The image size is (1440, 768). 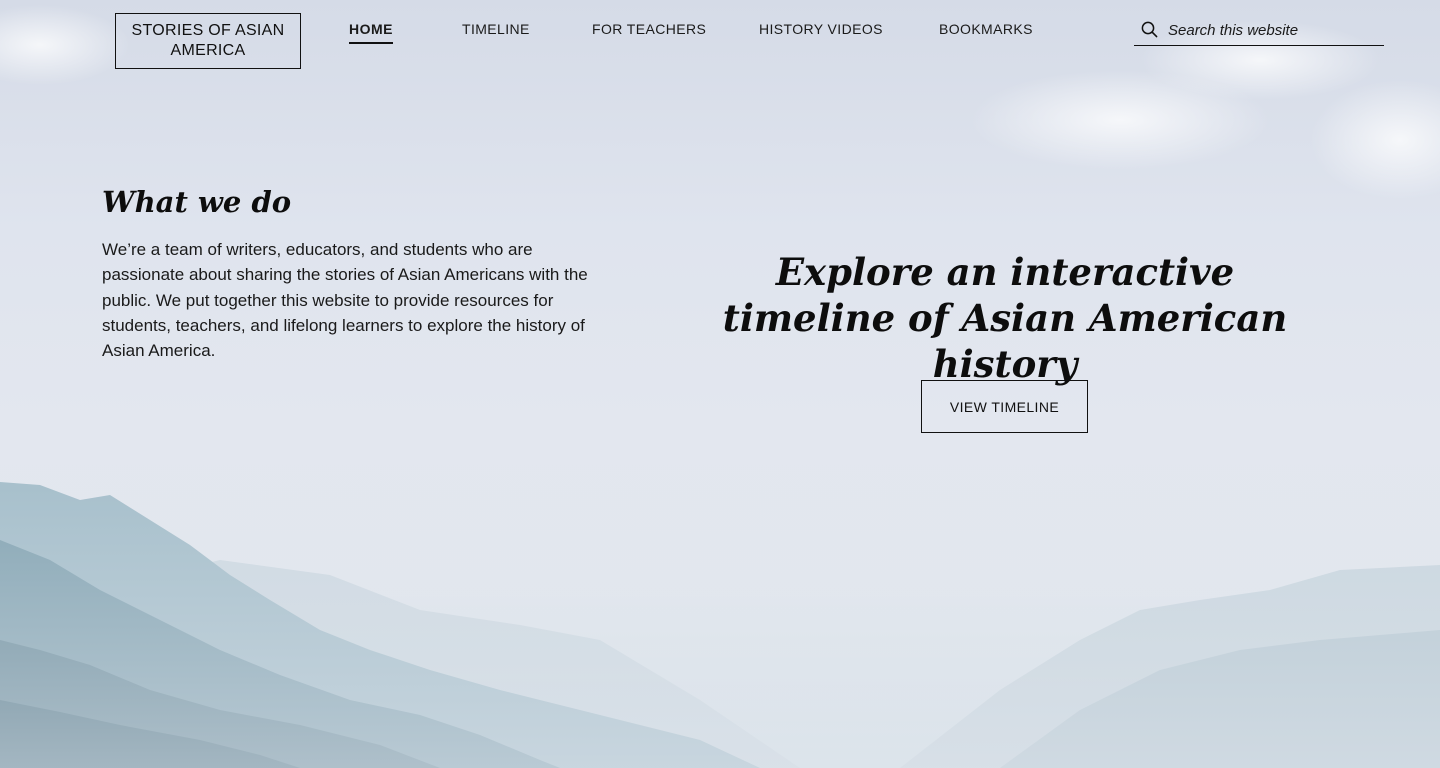 I want to click on search-input, so click(x=1273, y=30).